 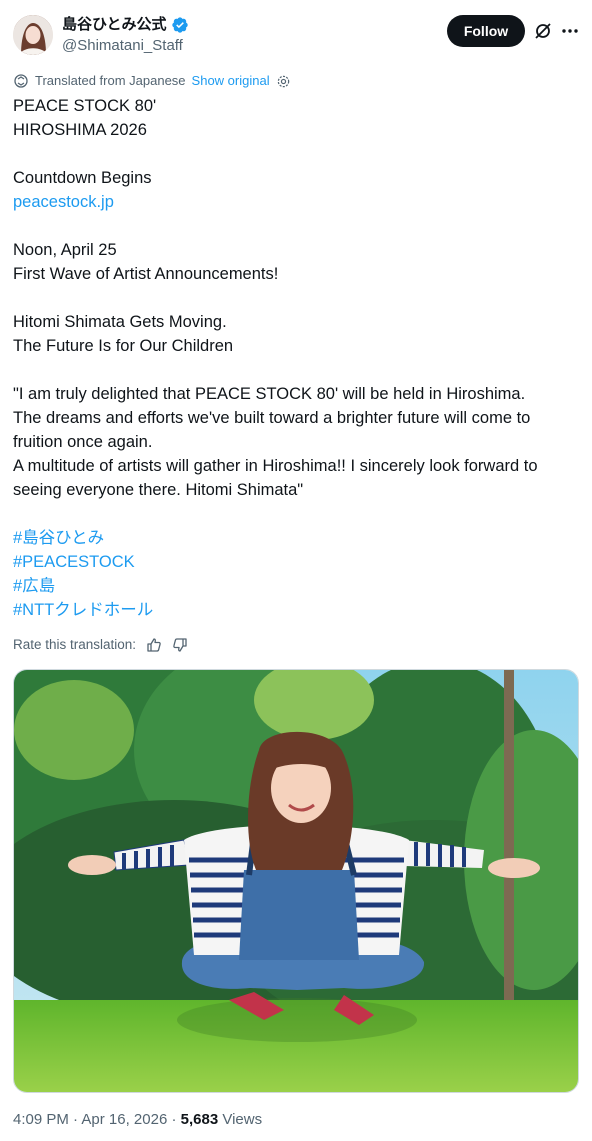 I want to click on tweet-line: Hitomi Shimata Gets Moving., so click(x=120, y=322).